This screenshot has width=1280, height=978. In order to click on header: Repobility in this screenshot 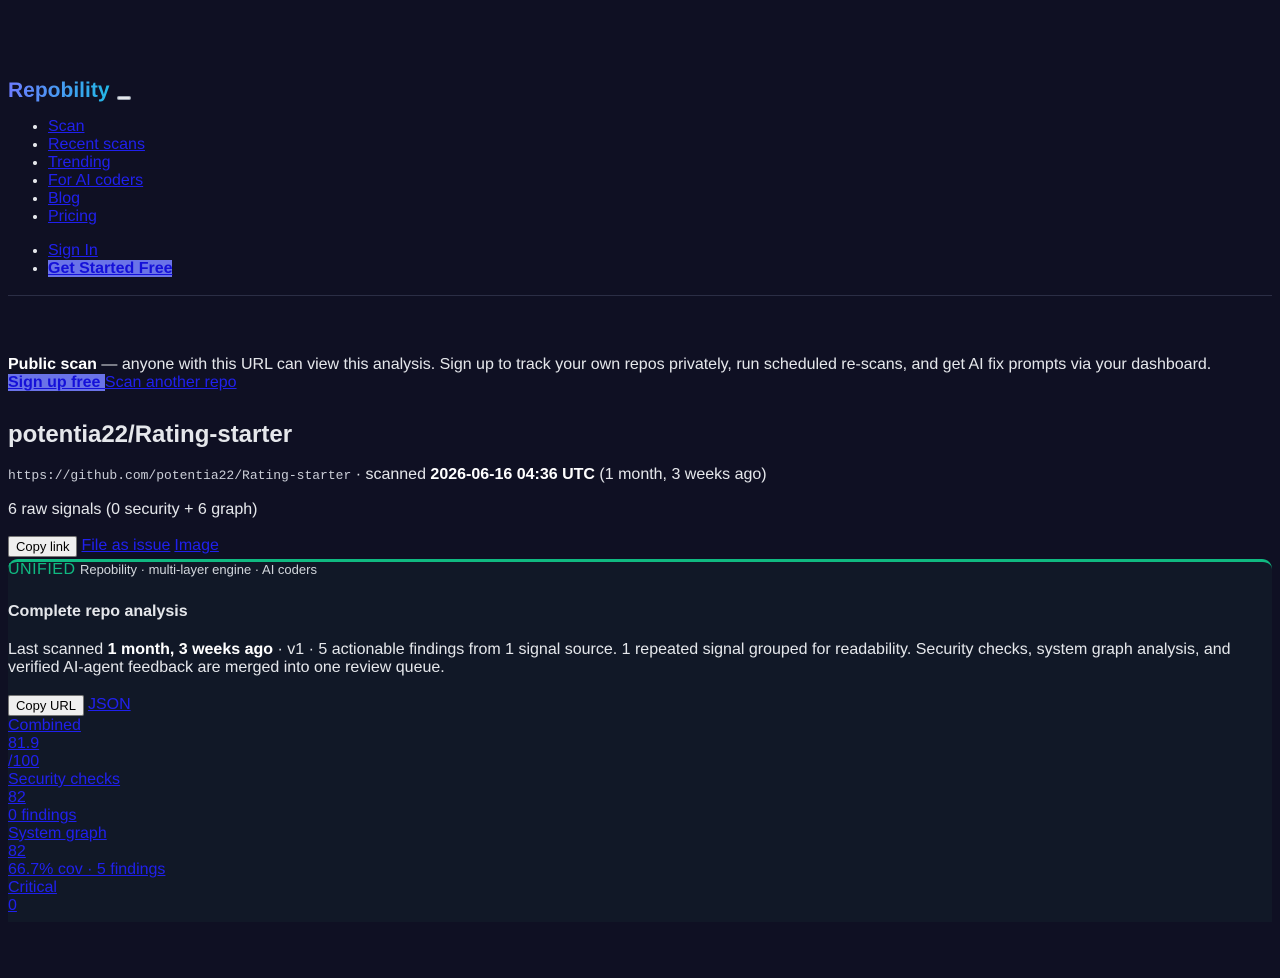, I will do `click(640, 91)`.